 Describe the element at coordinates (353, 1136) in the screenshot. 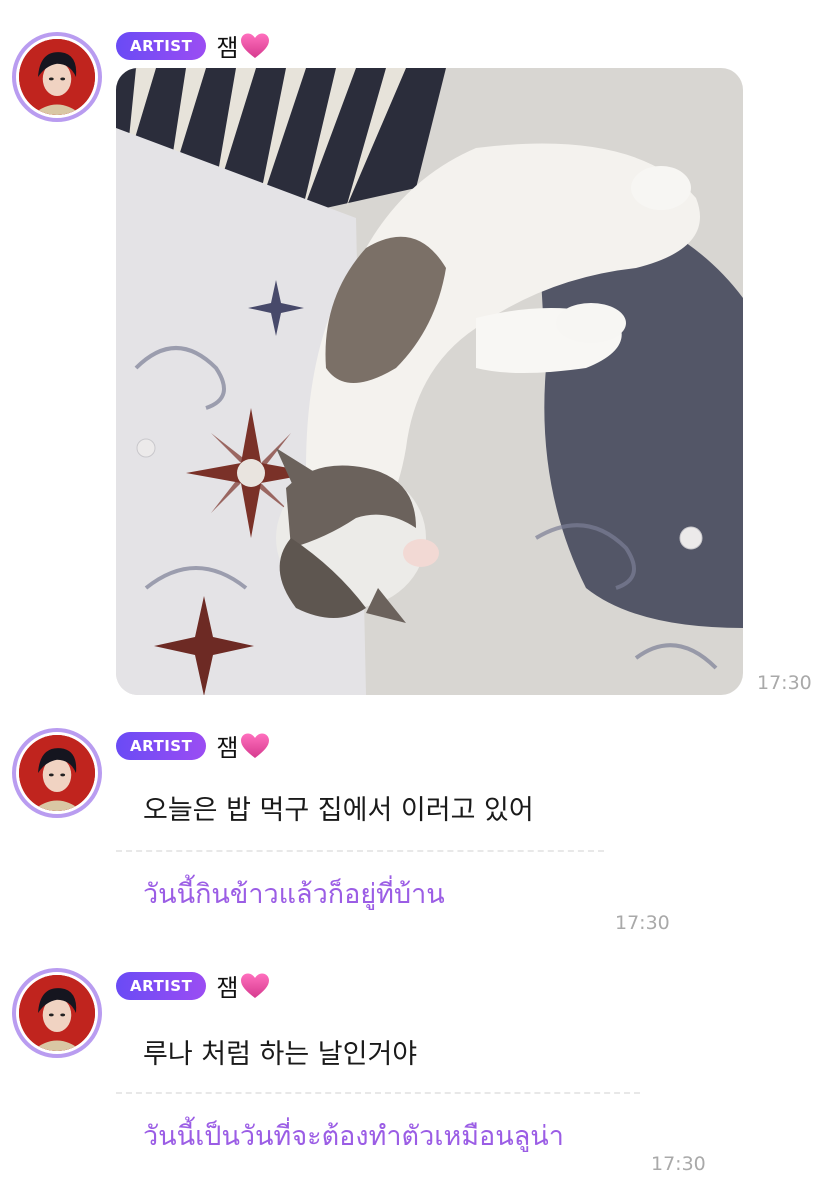

I see `translation-text: วันนี้เป็นวันที่จะต้องทำตัวเหมือนลูน่า` at that location.